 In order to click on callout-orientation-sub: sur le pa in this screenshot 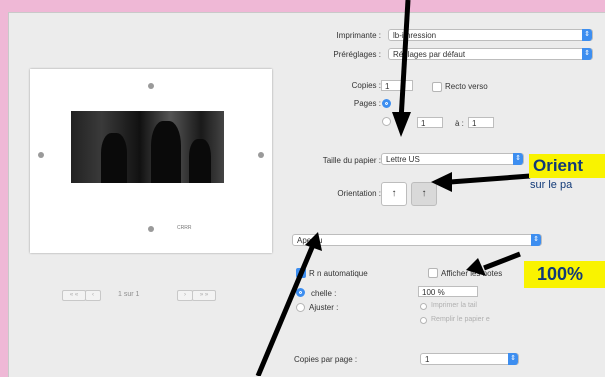, I will do `click(551, 185)`.